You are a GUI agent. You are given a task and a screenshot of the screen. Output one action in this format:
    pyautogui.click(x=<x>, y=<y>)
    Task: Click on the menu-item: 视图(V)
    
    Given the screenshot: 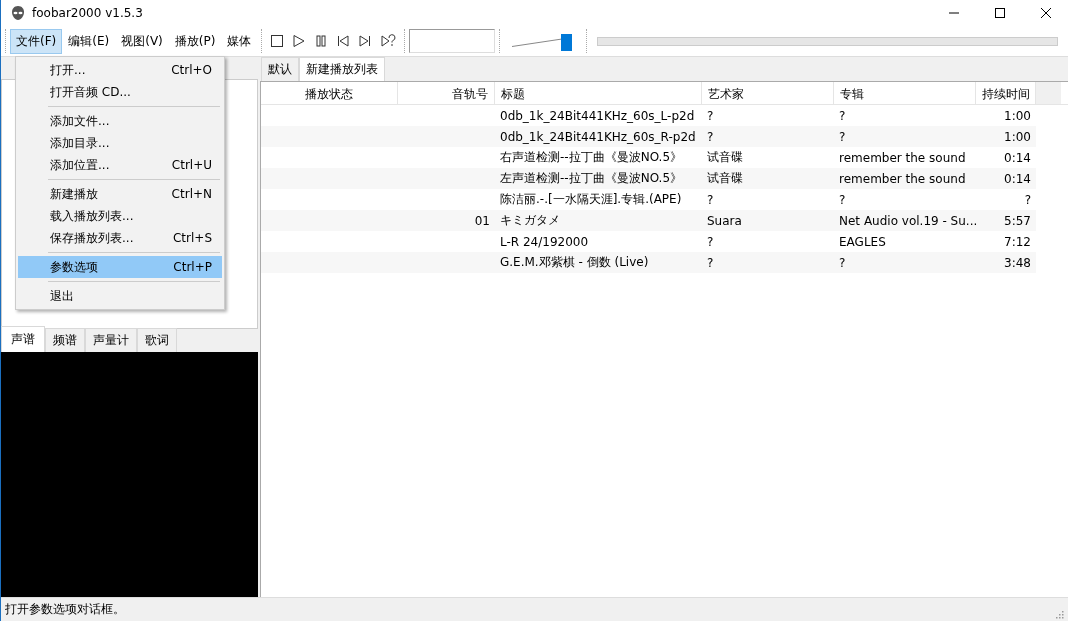 What is the action you would take?
    pyautogui.click(x=142, y=41)
    